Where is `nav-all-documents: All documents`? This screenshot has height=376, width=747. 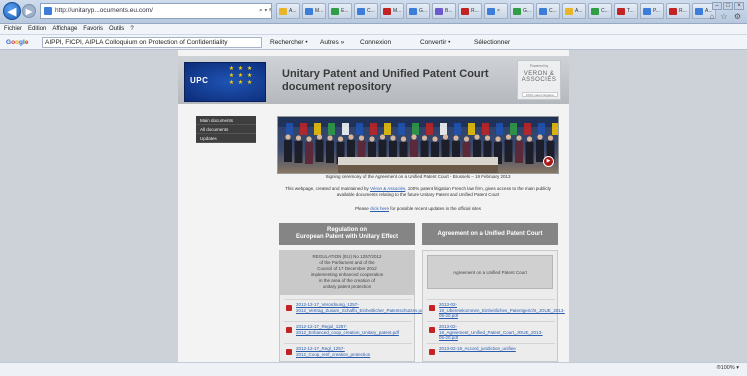 nav-all-documents: All documents is located at coordinates (226, 129).